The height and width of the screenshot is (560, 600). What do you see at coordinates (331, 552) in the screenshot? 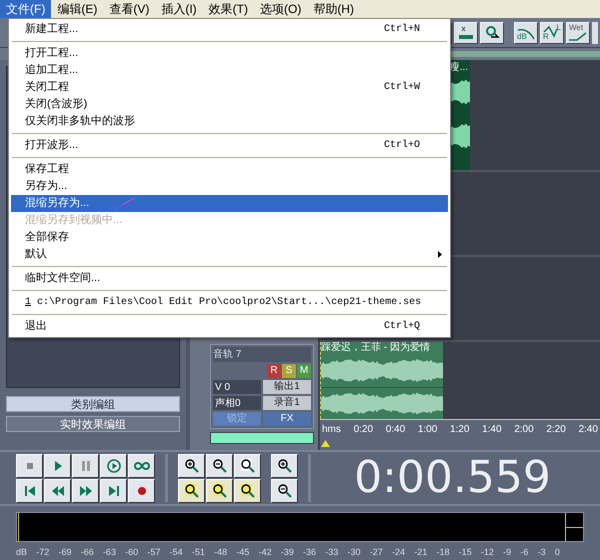
I see `meter-scale-label: -33` at bounding box center [331, 552].